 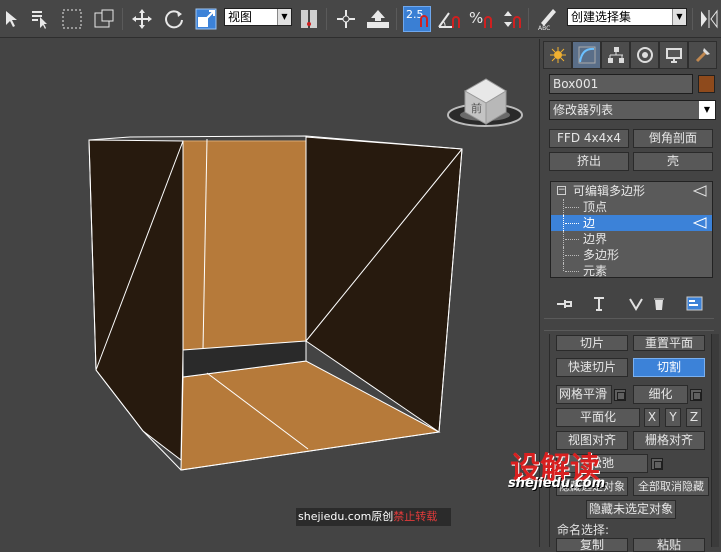 I want to click on modifier-list-label: 修改器列表, so click(x=583, y=110).